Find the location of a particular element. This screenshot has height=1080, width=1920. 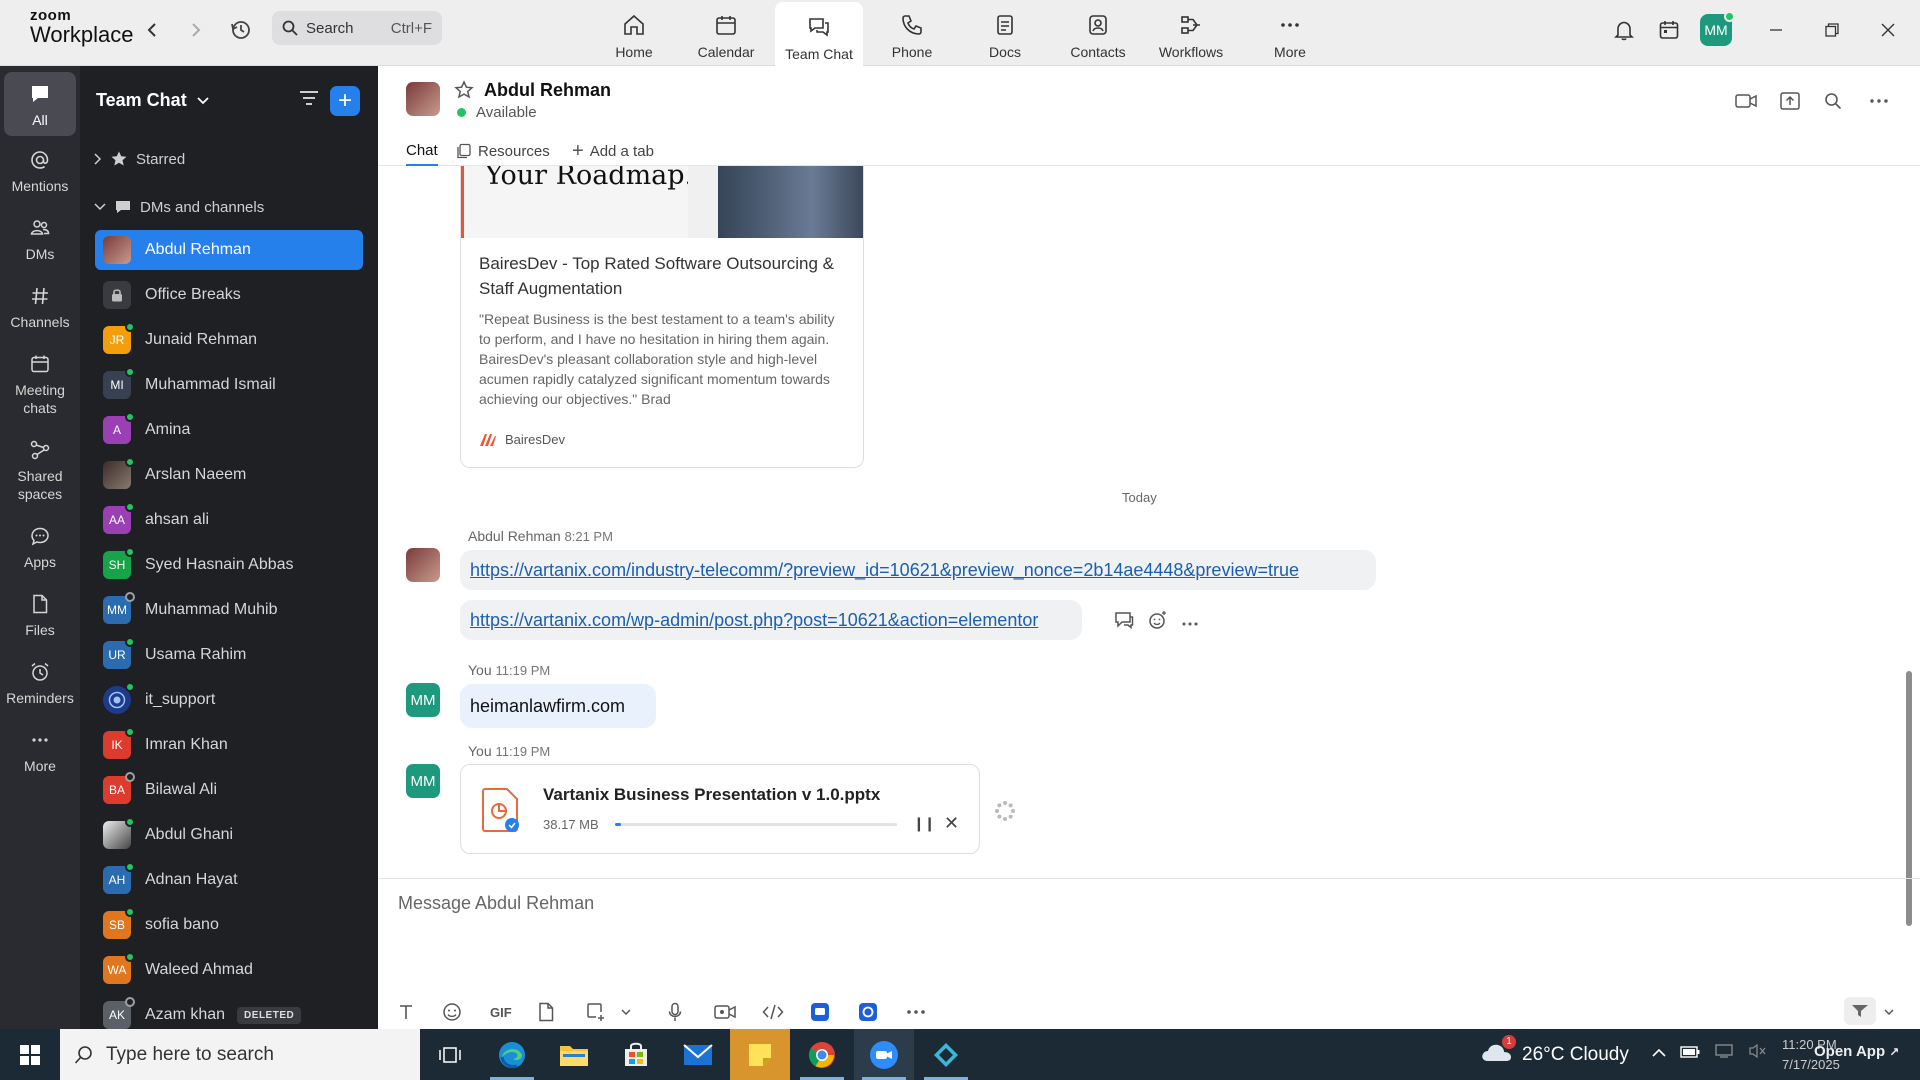

send-button is located at coordinates (1860, 1011).